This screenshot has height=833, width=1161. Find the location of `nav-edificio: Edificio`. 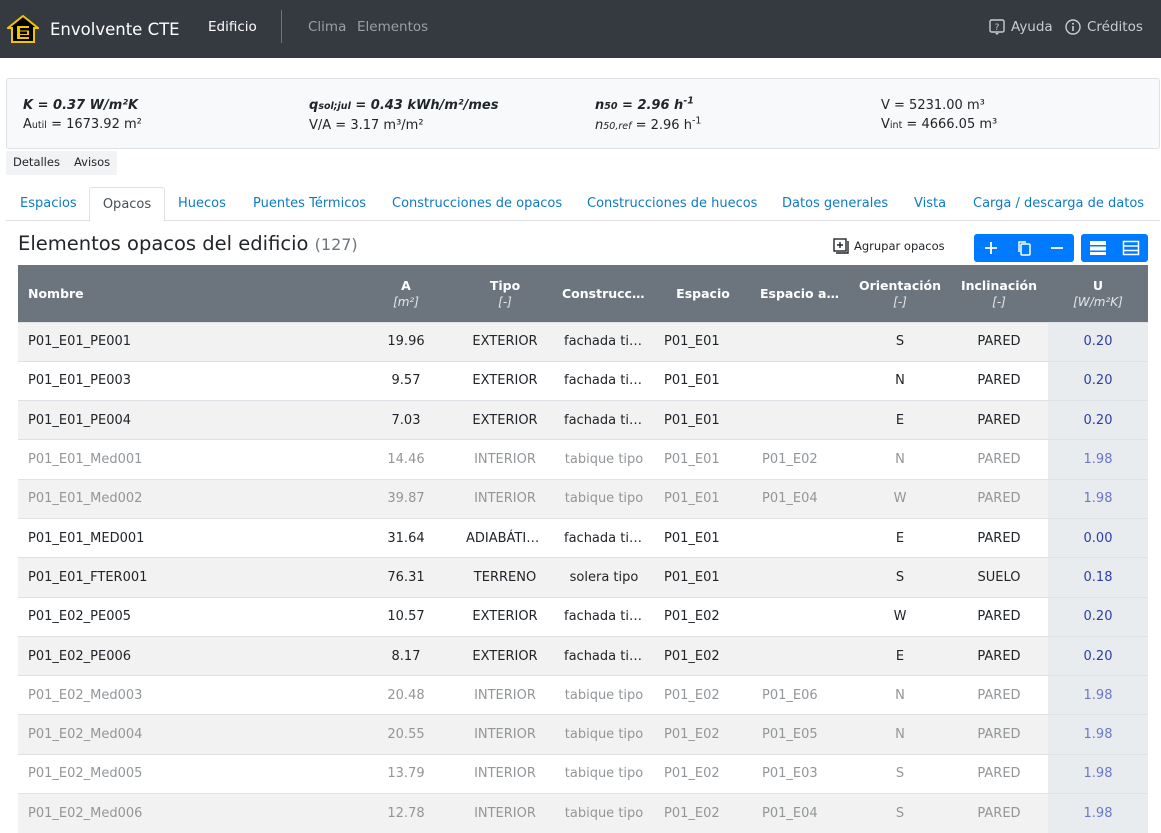

nav-edificio: Edificio is located at coordinates (232, 27).